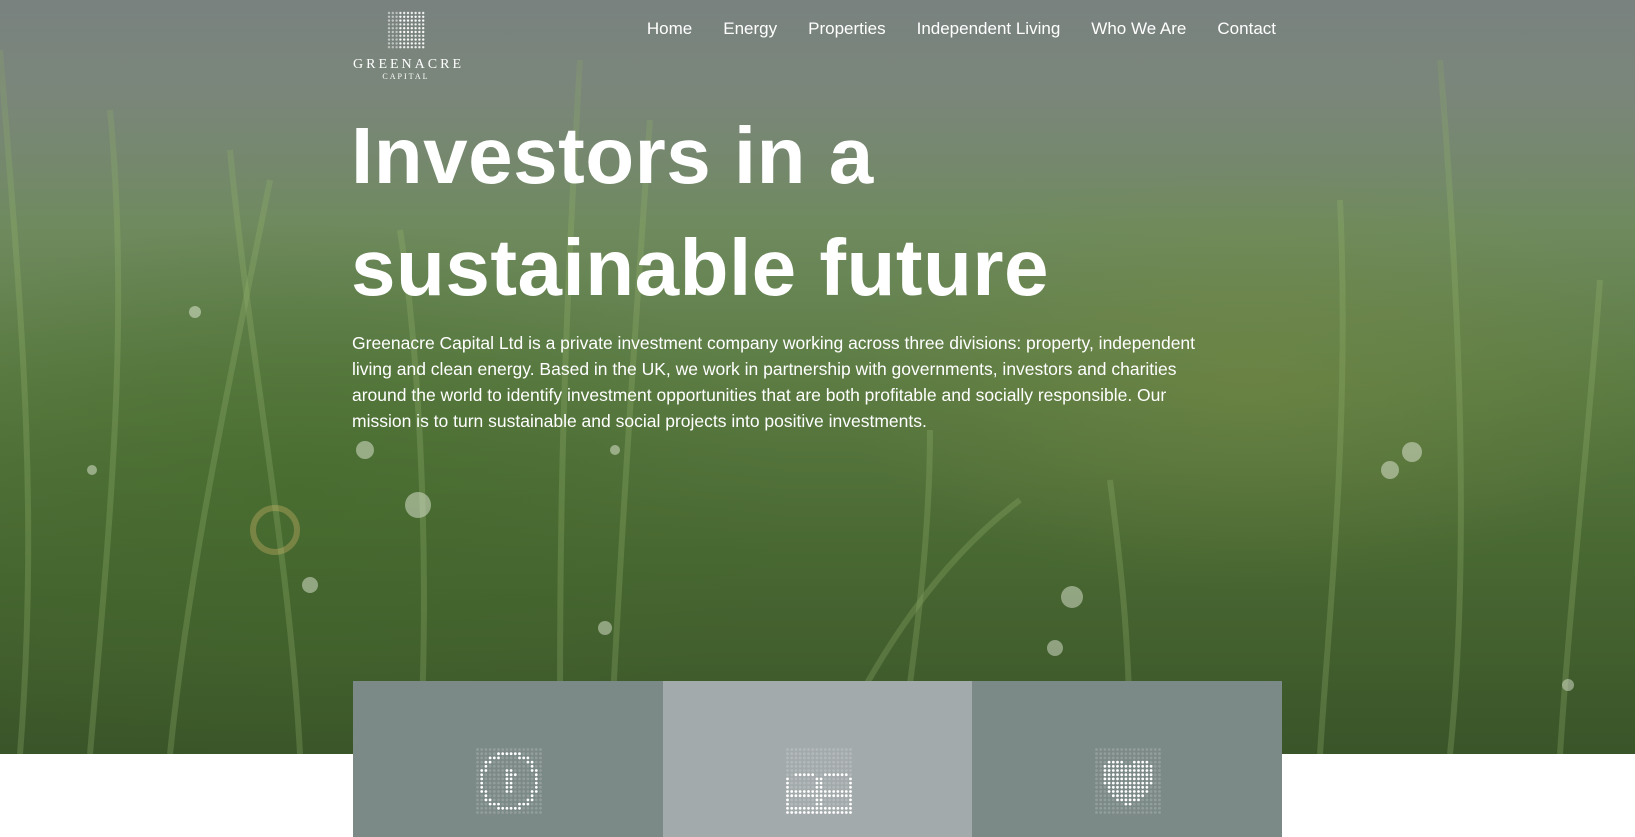  Describe the element at coordinates (1246, 29) in the screenshot. I see `nav-link-contact: Contact` at that location.